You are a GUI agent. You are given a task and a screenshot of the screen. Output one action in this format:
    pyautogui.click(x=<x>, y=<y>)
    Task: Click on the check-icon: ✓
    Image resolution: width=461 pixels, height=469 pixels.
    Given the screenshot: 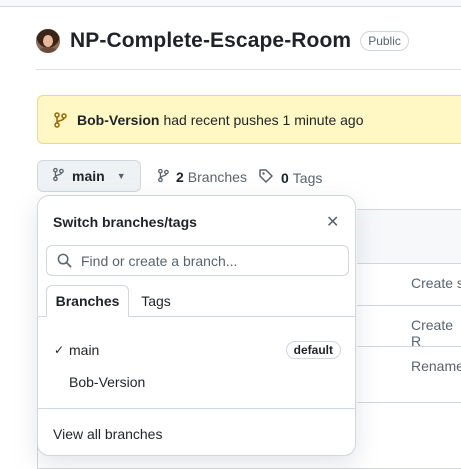 What is the action you would take?
    pyautogui.click(x=59, y=350)
    